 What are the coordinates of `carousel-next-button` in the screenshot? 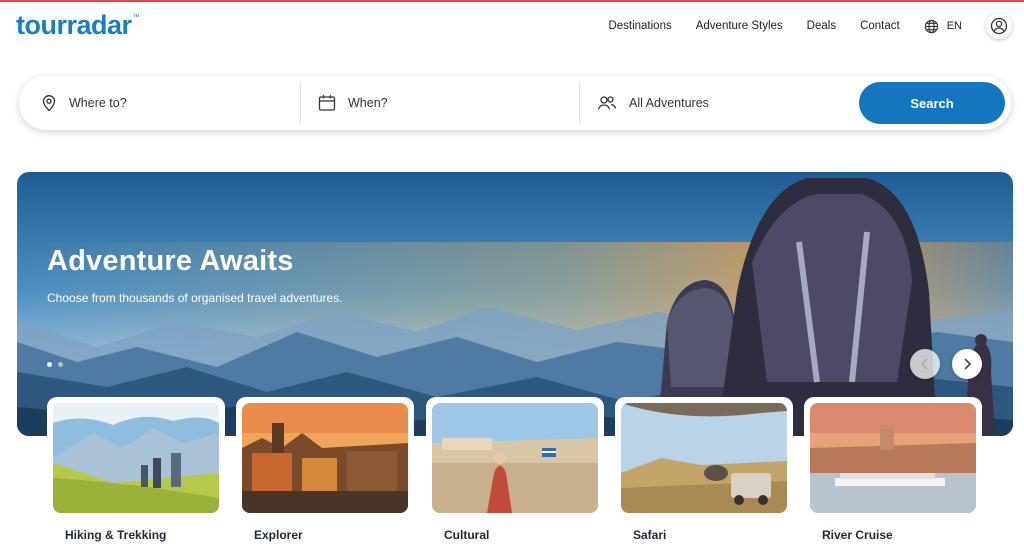 It's located at (967, 364).